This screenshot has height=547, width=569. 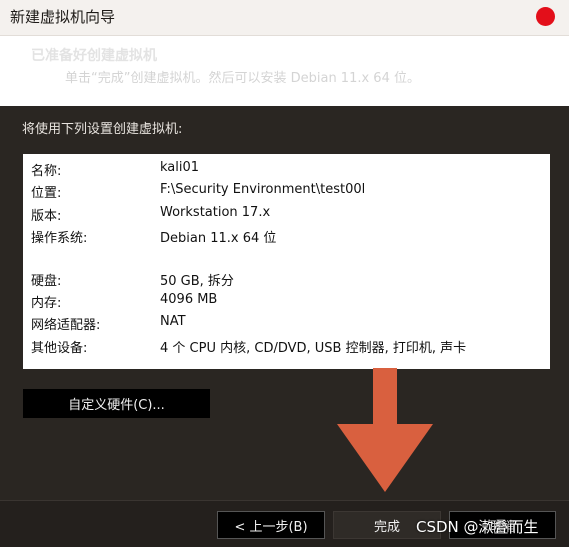 What do you see at coordinates (46, 171) in the screenshot?
I see `summary-label: 名称:` at bounding box center [46, 171].